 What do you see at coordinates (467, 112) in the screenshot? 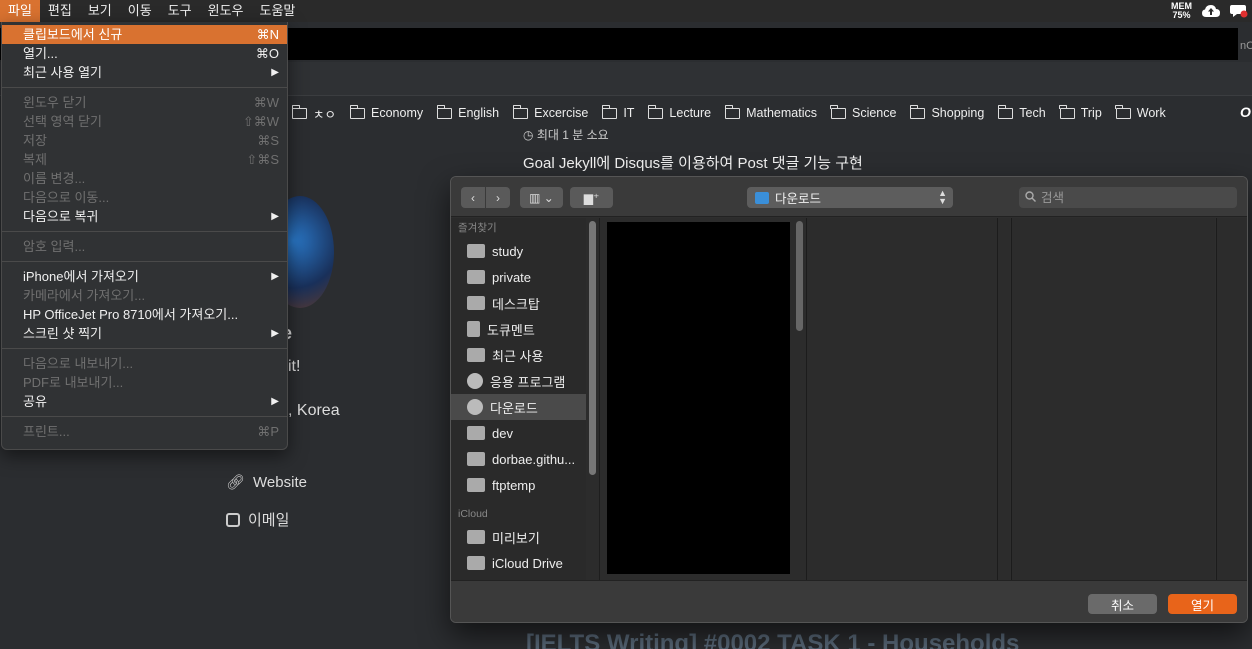
I see `bookmark-folder: English` at bounding box center [467, 112].